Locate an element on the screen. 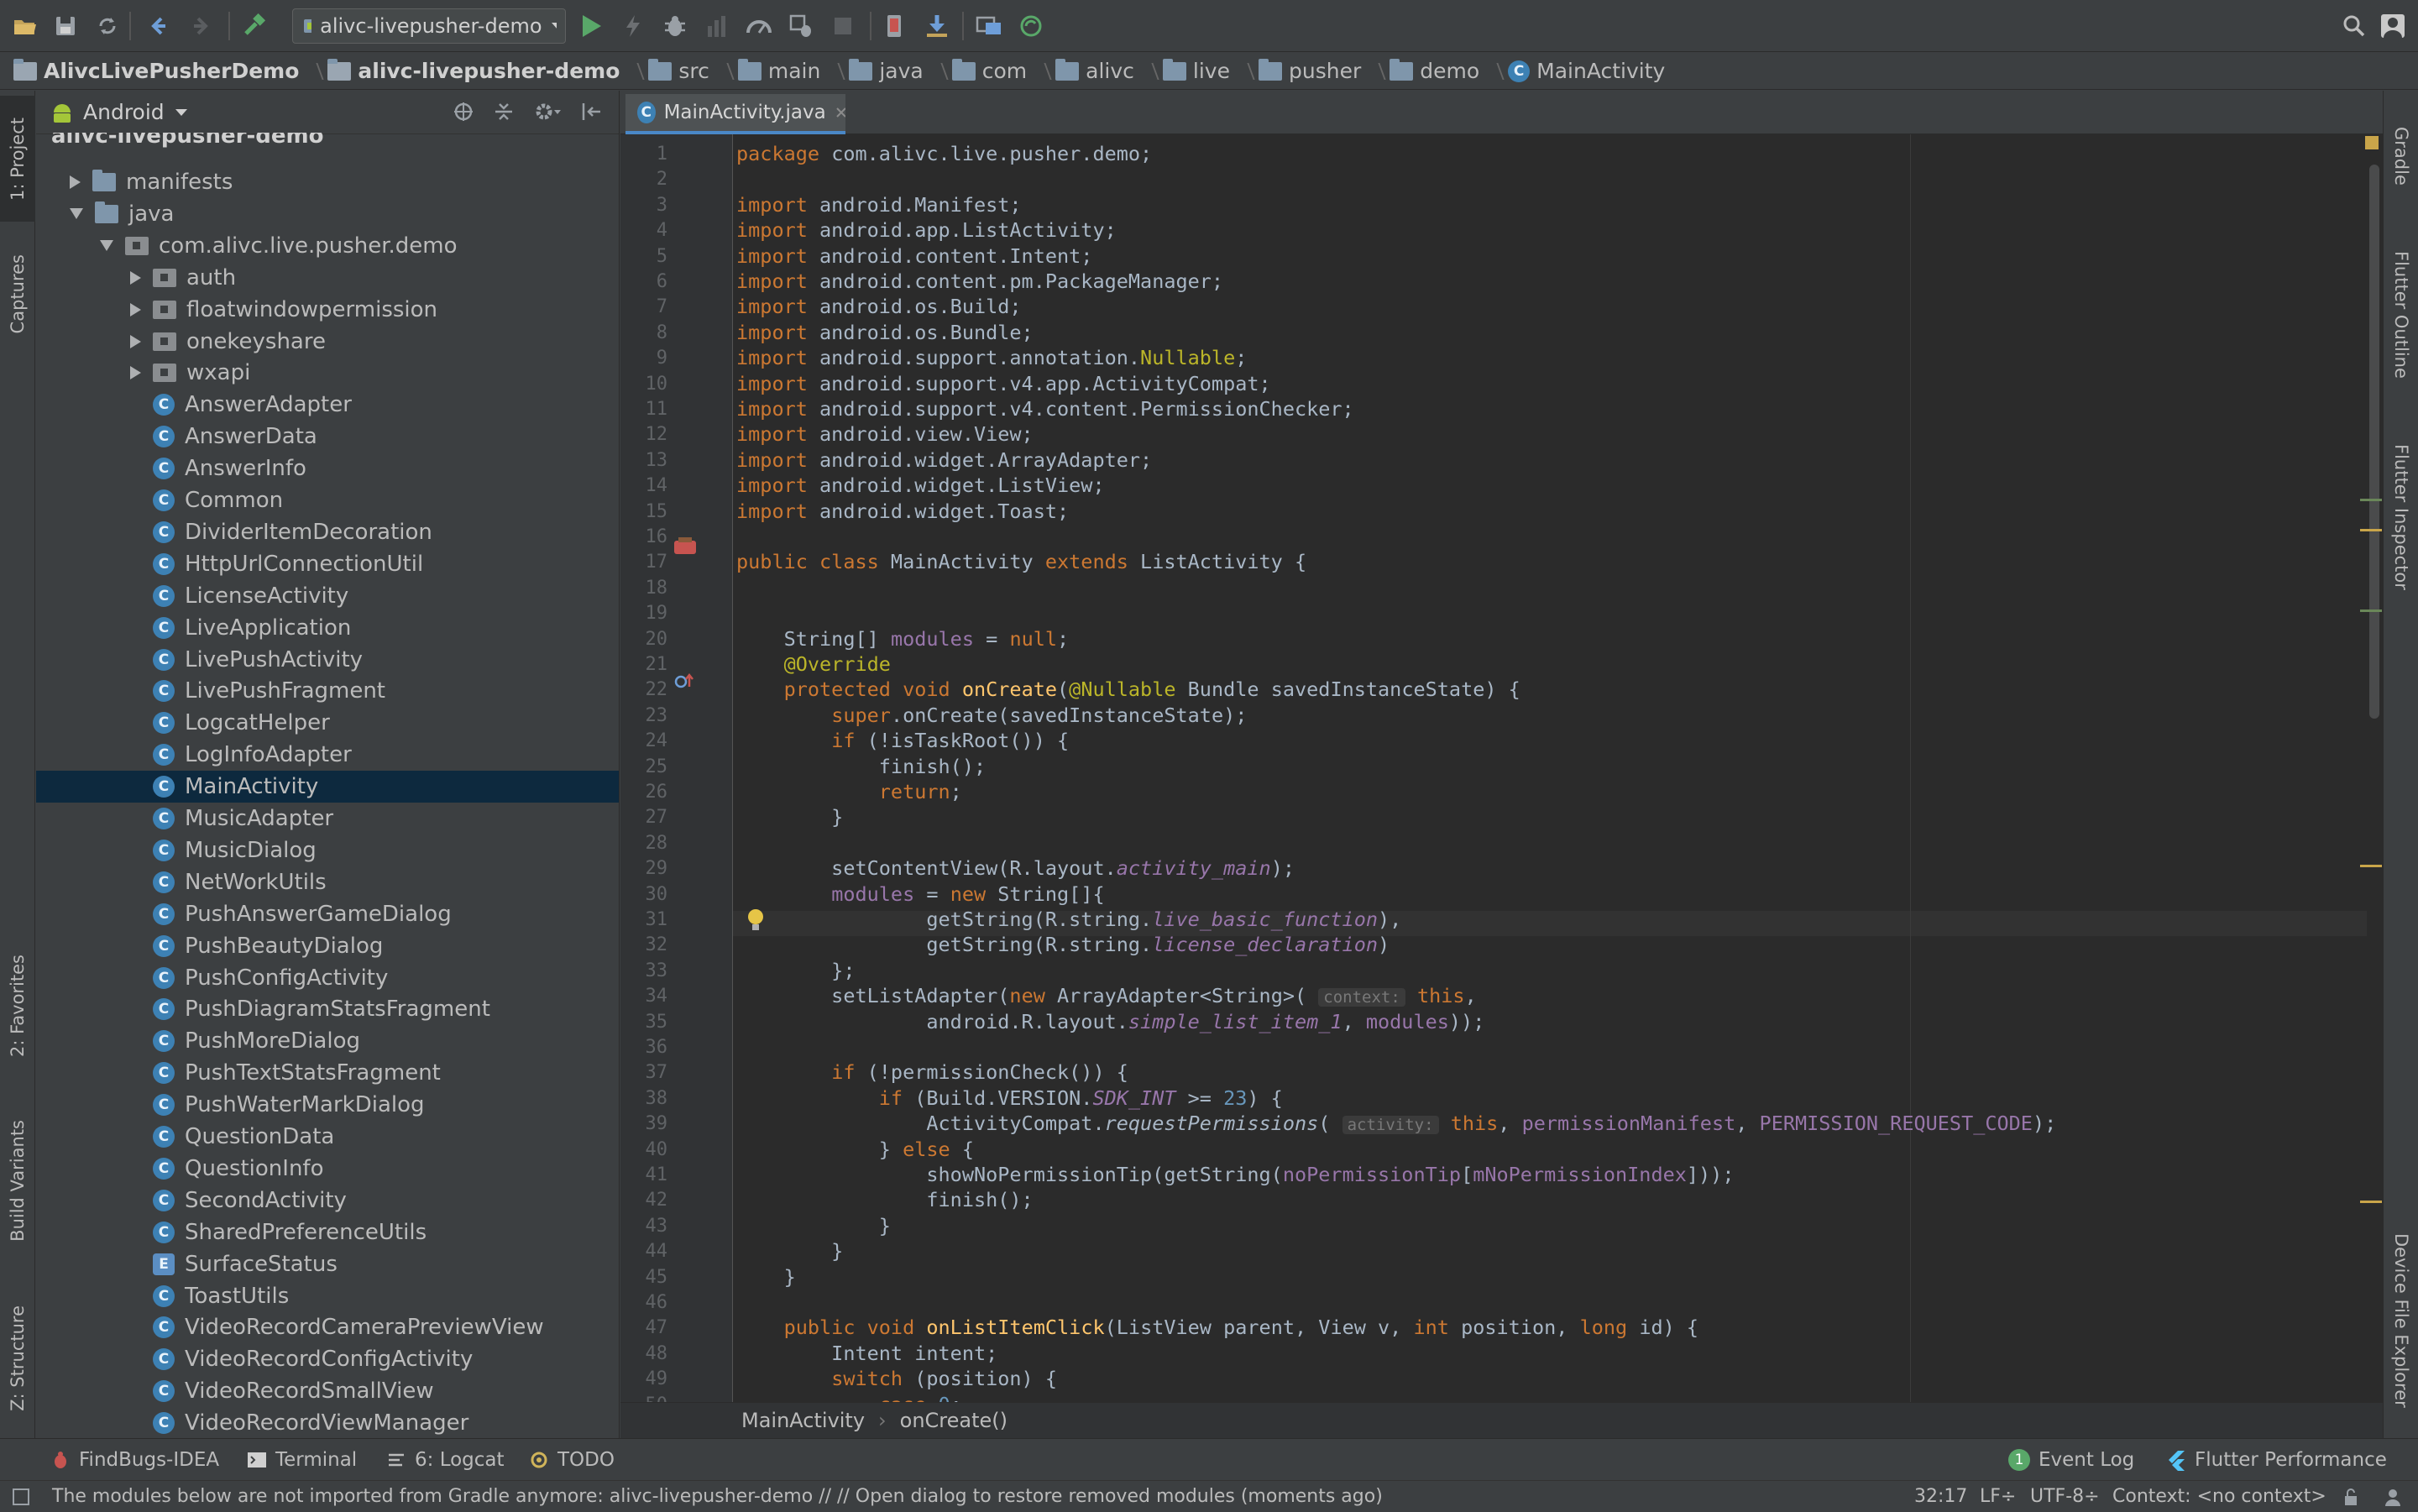  code-line: } else { is located at coordinates (855, 1149).